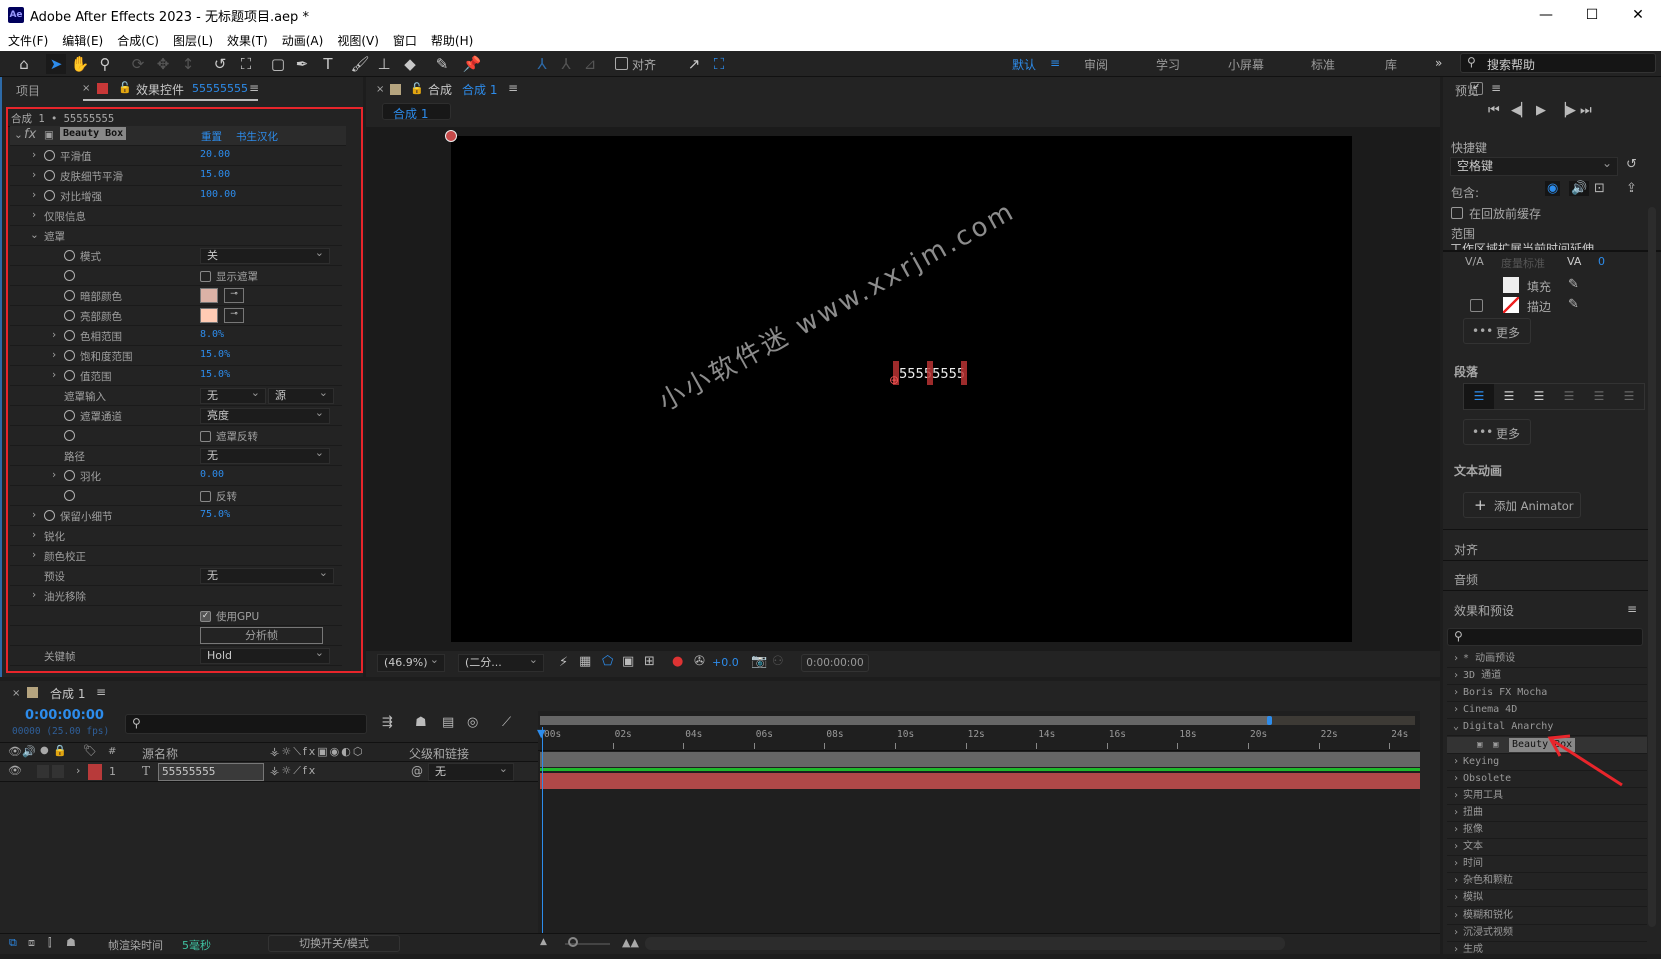 The width and height of the screenshot is (1661, 959). What do you see at coordinates (649, 661) in the screenshot?
I see `grid-guides-icon: ⊞` at bounding box center [649, 661].